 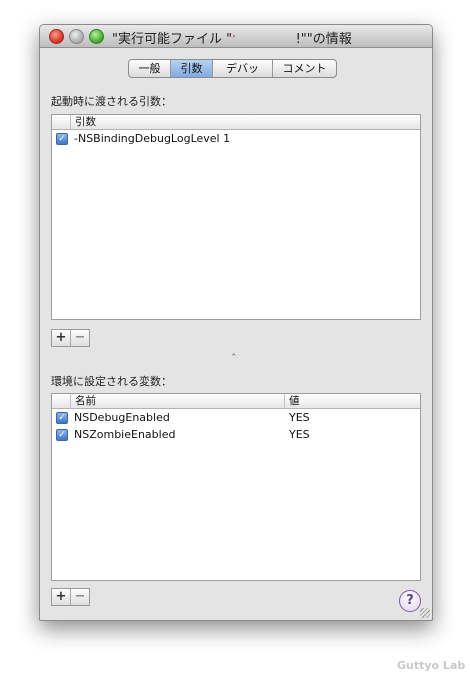 I want to click on column-header-argument: 引数, so click(x=242, y=122).